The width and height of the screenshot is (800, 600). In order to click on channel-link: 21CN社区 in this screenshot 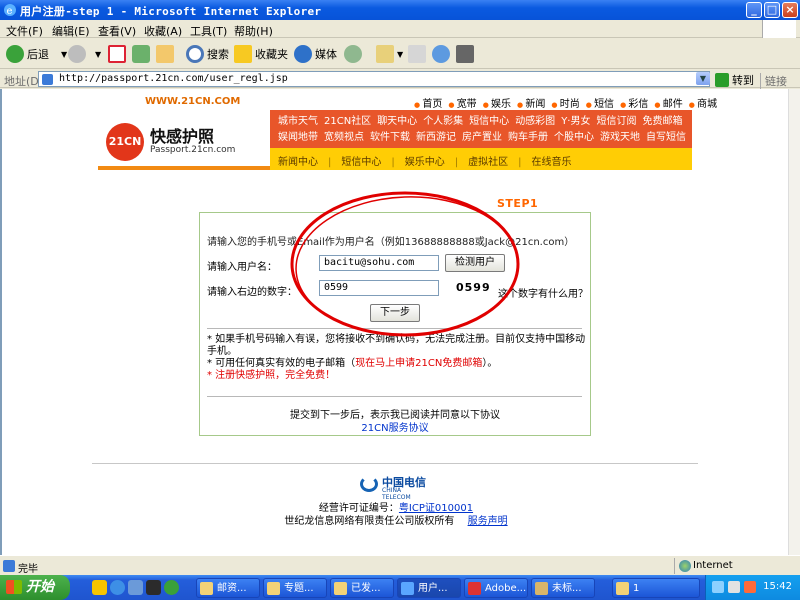, I will do `click(347, 121)`.